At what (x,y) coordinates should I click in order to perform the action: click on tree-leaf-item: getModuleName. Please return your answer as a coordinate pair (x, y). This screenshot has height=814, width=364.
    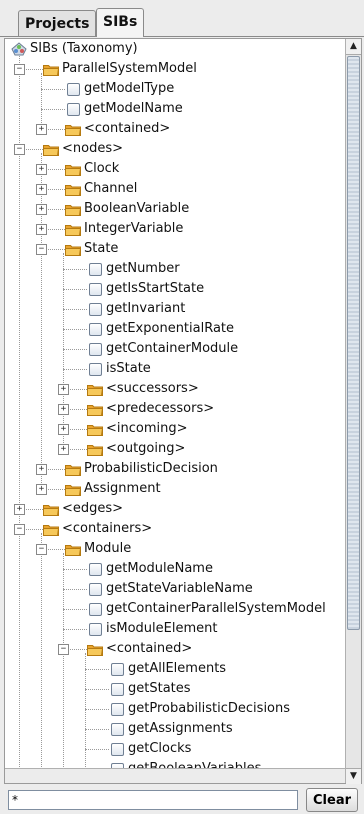
    Looking at the image, I should click on (175, 569).